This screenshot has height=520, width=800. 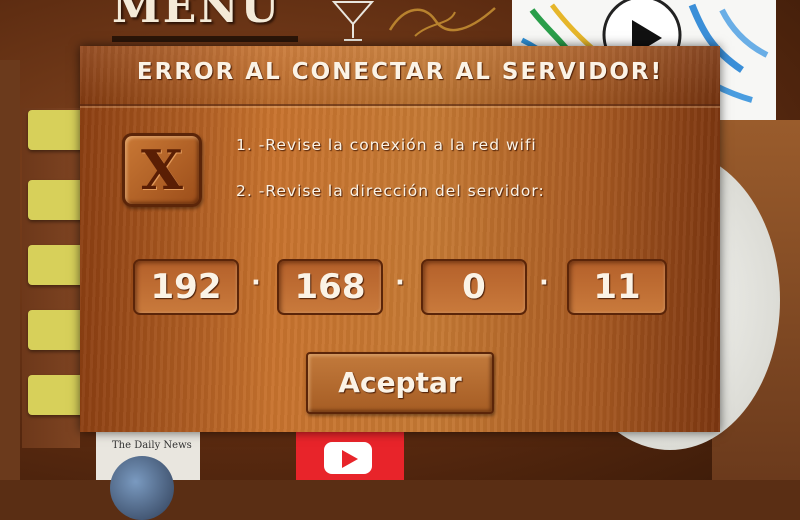 I want to click on error-x-icon: X, so click(x=162, y=170).